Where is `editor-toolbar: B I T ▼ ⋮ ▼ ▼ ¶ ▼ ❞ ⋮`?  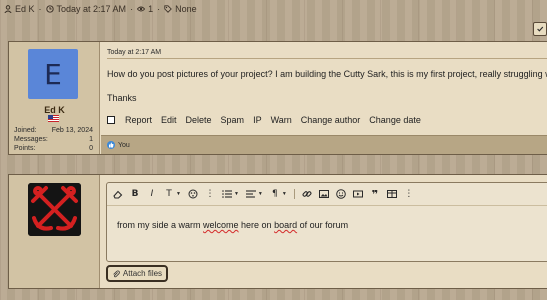 editor-toolbar: B I T ▼ ⋮ ▼ ▼ ¶ ▼ ❞ ⋮ is located at coordinates (327, 194).